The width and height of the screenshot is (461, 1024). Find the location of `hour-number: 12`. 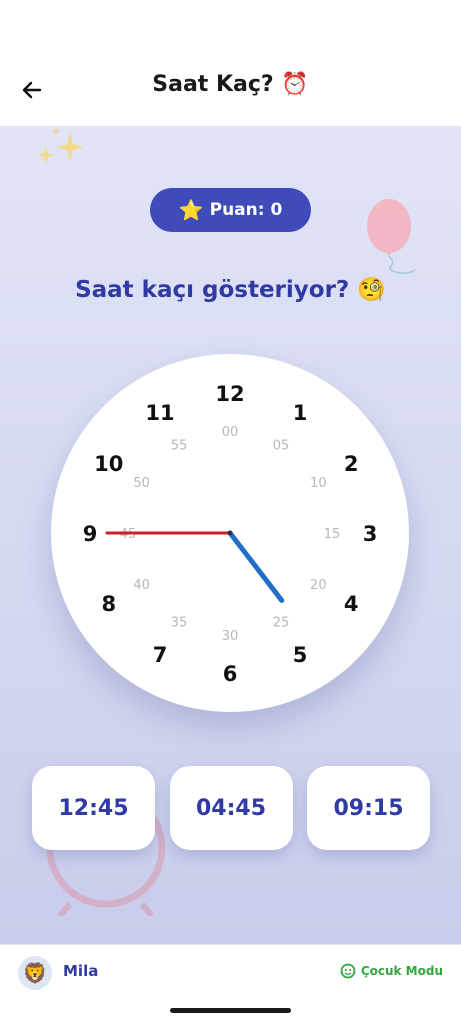

hour-number: 12 is located at coordinates (229, 394).